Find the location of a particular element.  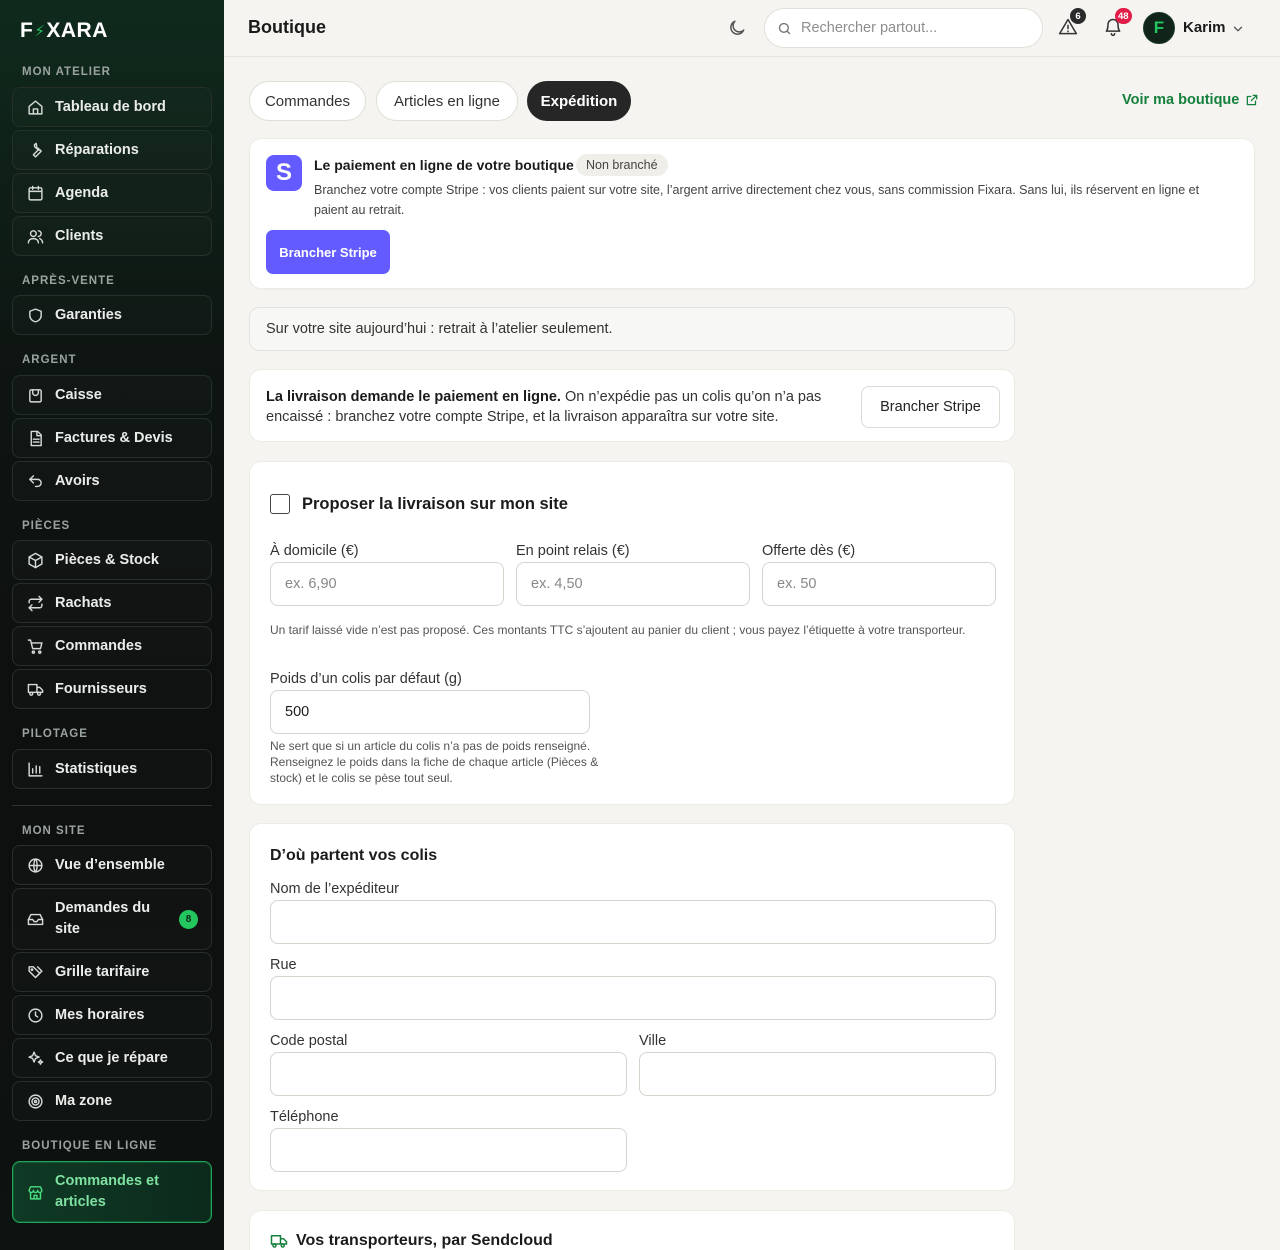

nav-item-label: Commandes is located at coordinates (99, 646).